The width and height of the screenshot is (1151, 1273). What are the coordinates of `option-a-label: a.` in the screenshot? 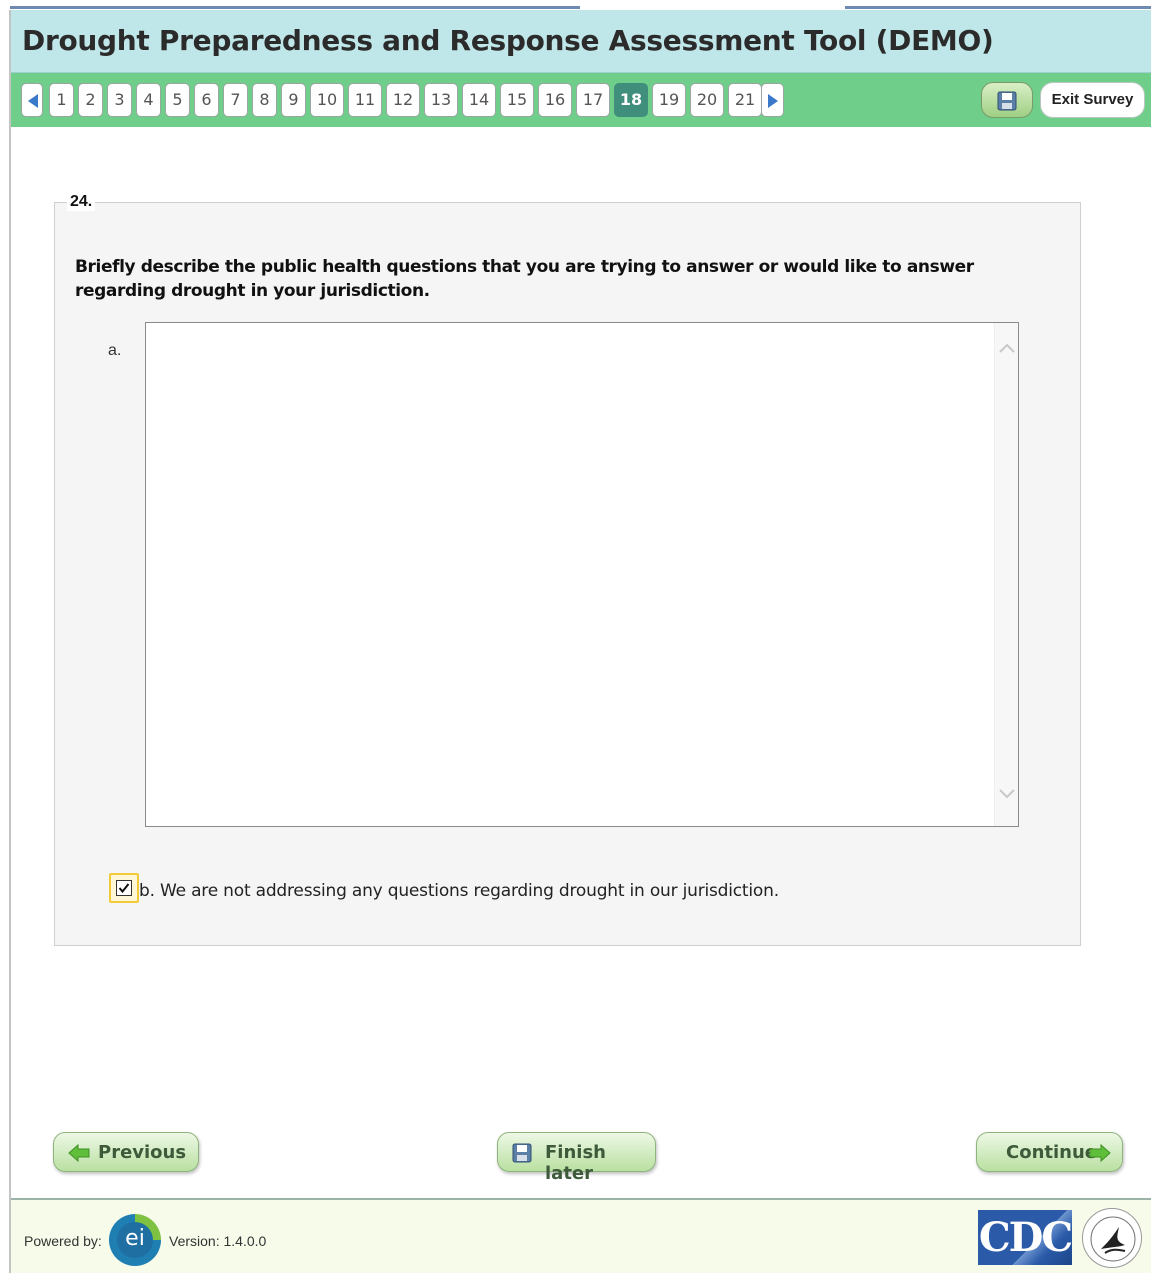 It's located at (115, 350).